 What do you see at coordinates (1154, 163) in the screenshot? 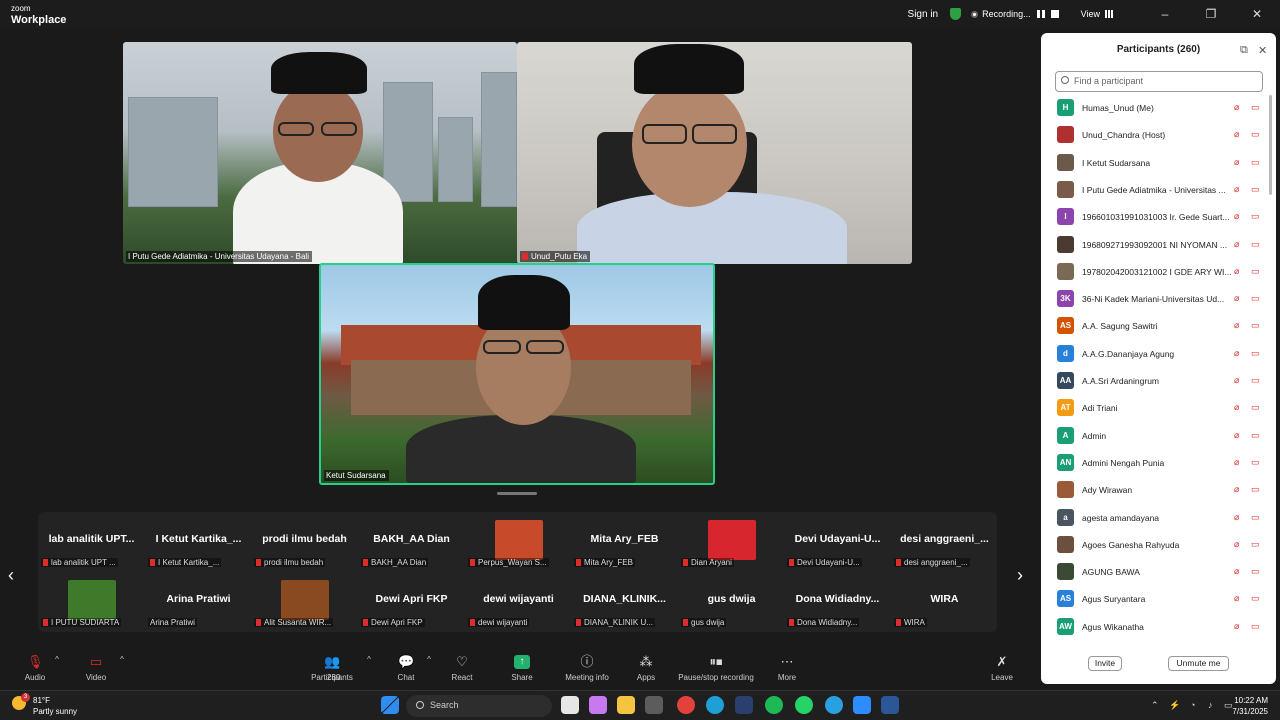
I see `participant-row: I Ketut Sudarsana ⌀ ▭` at bounding box center [1154, 163].